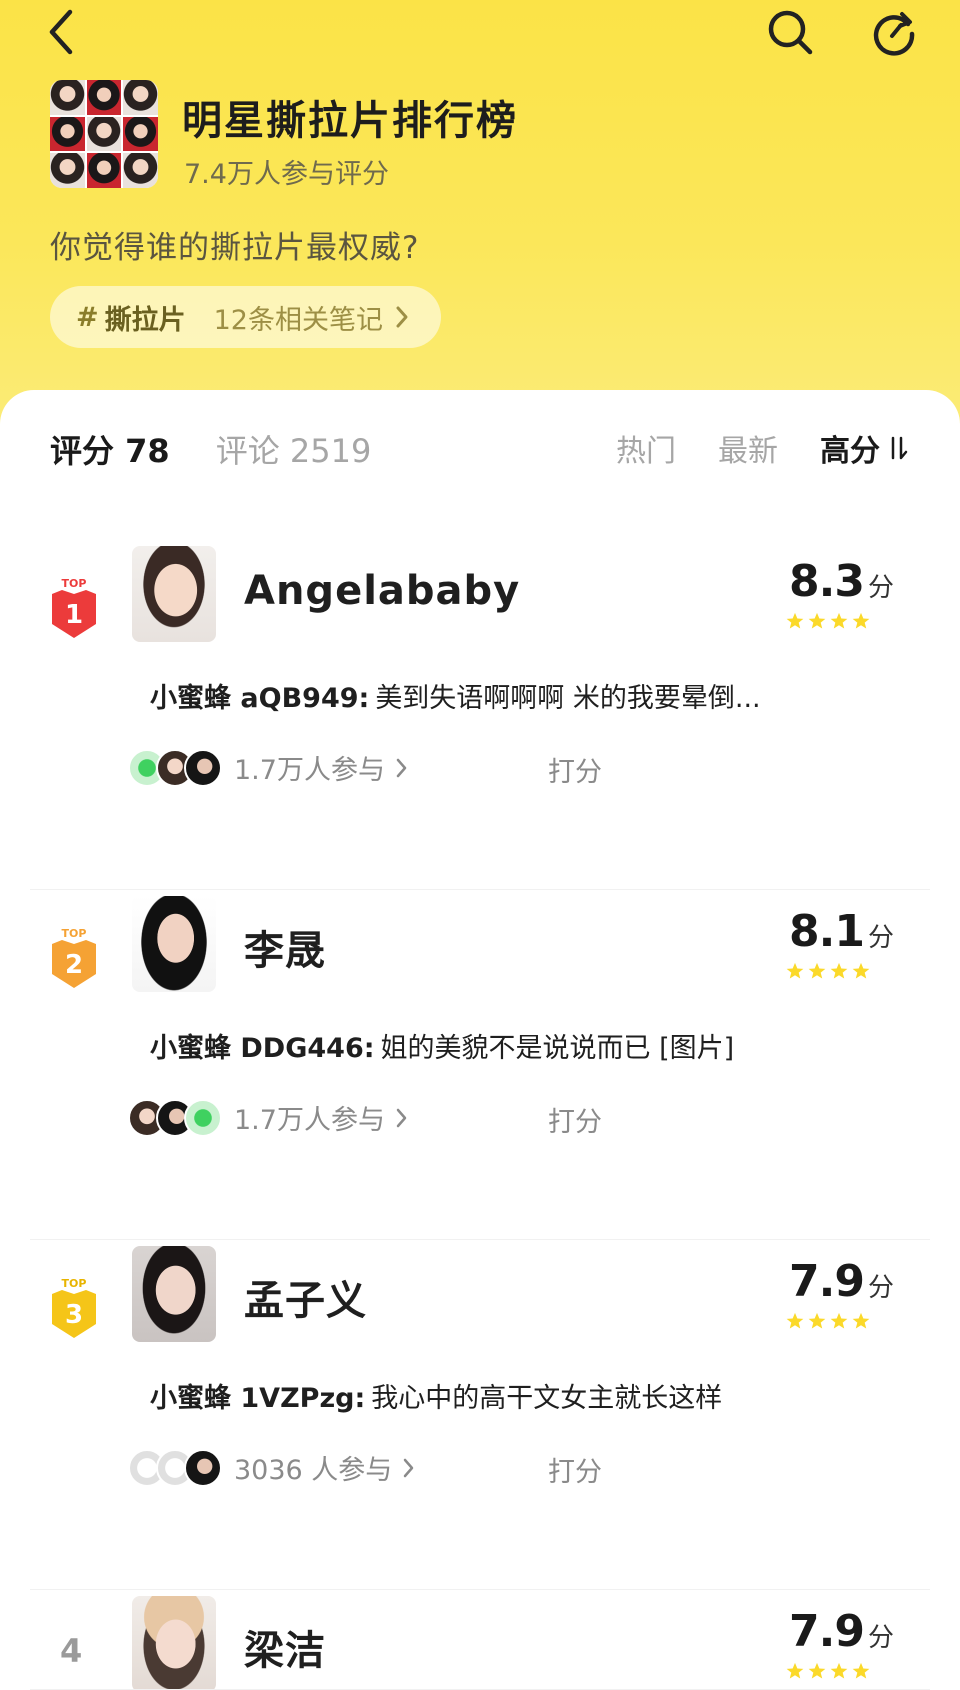 The height and width of the screenshot is (1690, 960). I want to click on sort-high-score: 高分, so click(850, 448).